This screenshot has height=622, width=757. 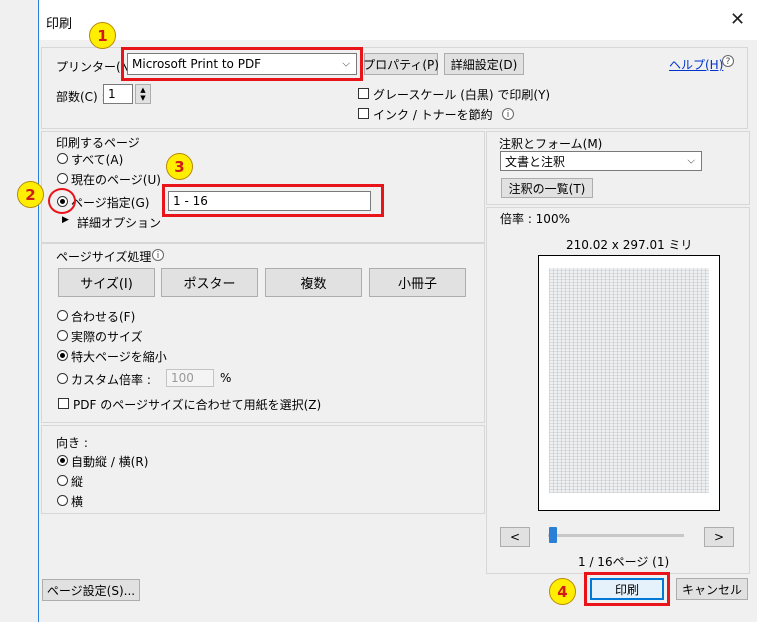 What do you see at coordinates (535, 219) in the screenshot?
I see `preview-scale: 倍率 : 100%` at bounding box center [535, 219].